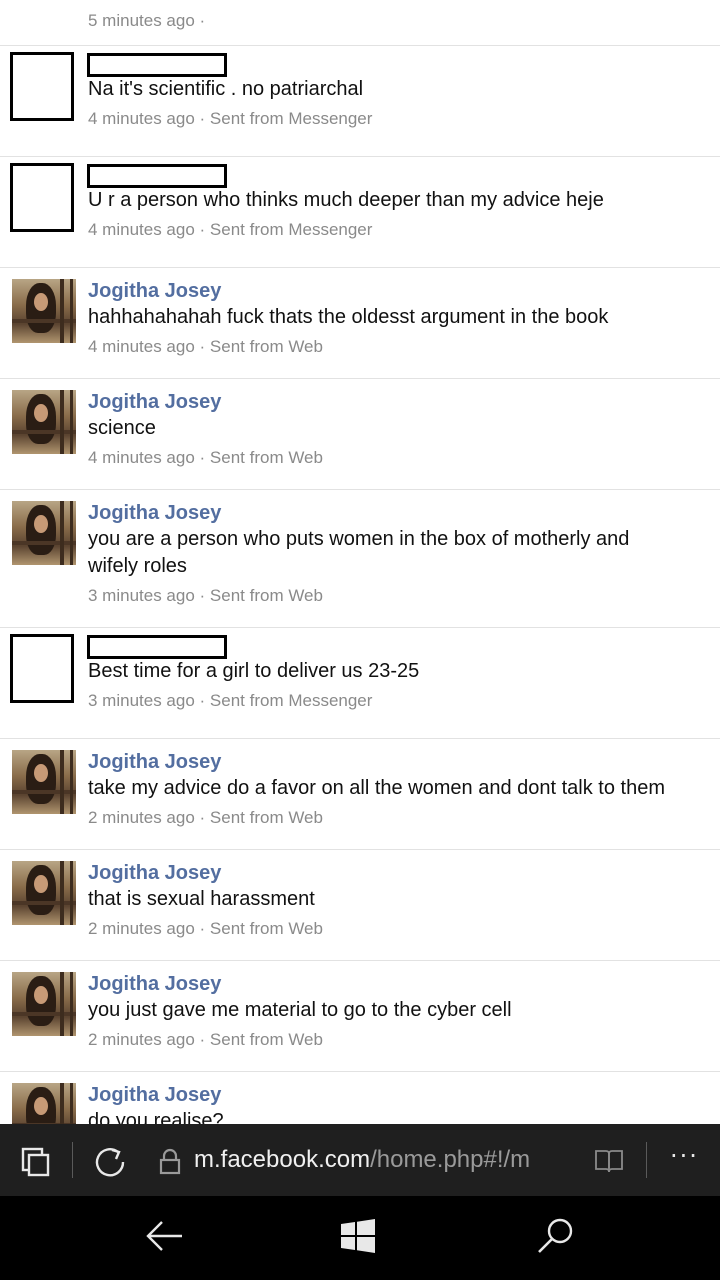 The image size is (720, 1280). Describe the element at coordinates (156, 1117) in the screenshot. I see `message-text: do you realise?` at that location.